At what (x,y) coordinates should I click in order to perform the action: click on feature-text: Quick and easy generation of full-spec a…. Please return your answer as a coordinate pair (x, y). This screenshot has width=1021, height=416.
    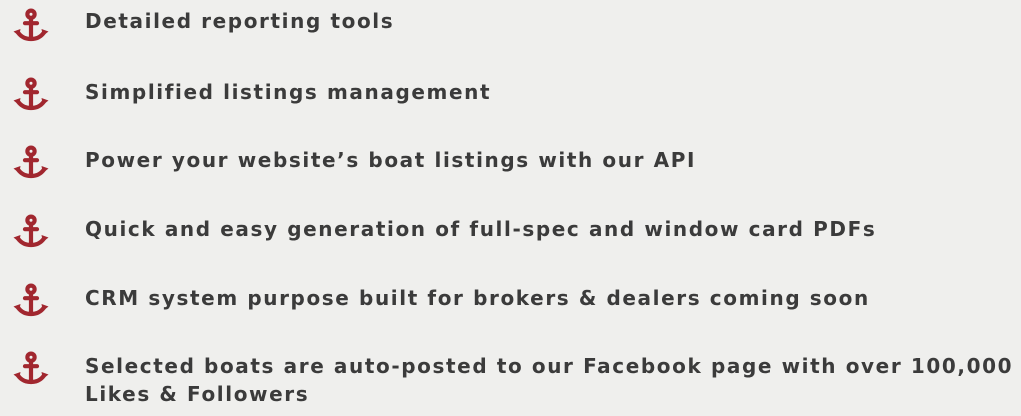
    Looking at the image, I should click on (481, 229).